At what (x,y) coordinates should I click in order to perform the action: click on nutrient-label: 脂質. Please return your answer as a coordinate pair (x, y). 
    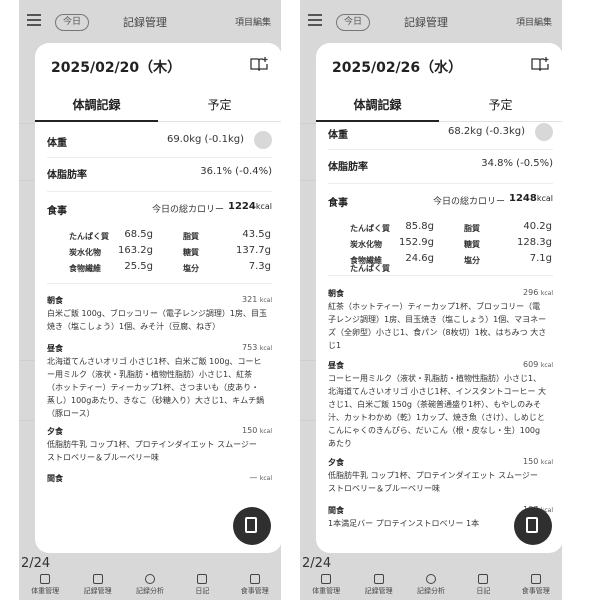
    Looking at the image, I should click on (191, 236).